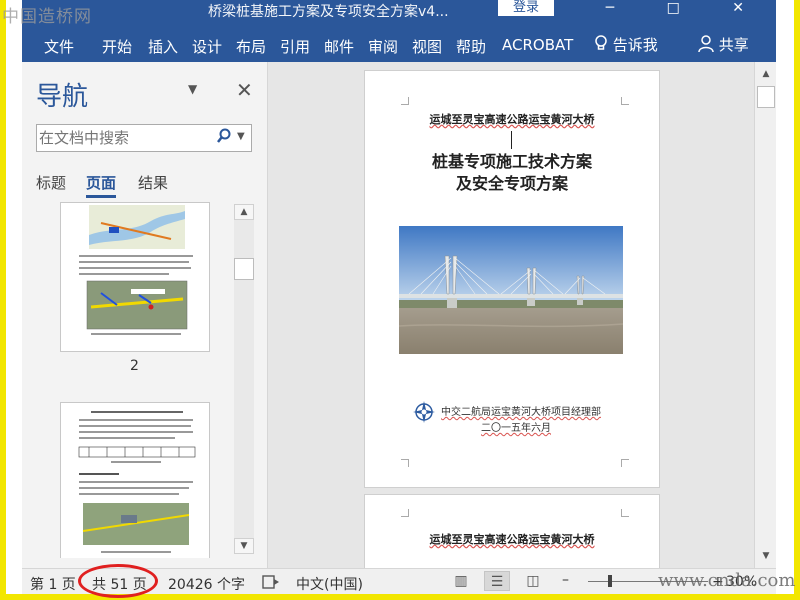 Image resolution: width=800 pixels, height=600 pixels. What do you see at coordinates (118, 581) in the screenshot?
I see `highlight-circle` at bounding box center [118, 581].